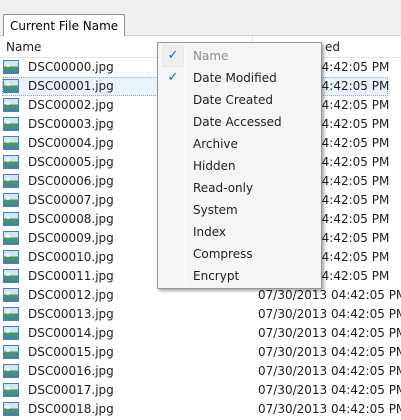 Image resolution: width=401 pixels, height=420 pixels. Describe the element at coordinates (200, 333) in the screenshot. I see `table-row: DSC00014.jpg 07/30/2013 04:42:05 PM` at that location.